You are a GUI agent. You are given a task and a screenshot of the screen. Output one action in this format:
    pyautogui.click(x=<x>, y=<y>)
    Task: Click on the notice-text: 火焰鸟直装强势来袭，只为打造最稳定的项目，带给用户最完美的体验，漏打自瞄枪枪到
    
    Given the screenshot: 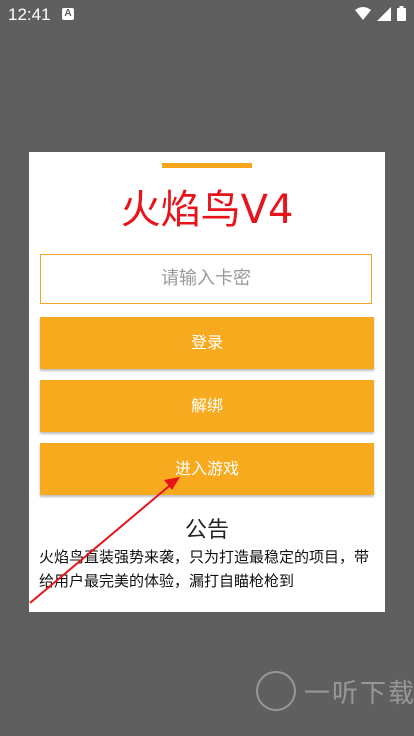 What is the action you would take?
    pyautogui.click(x=204, y=569)
    